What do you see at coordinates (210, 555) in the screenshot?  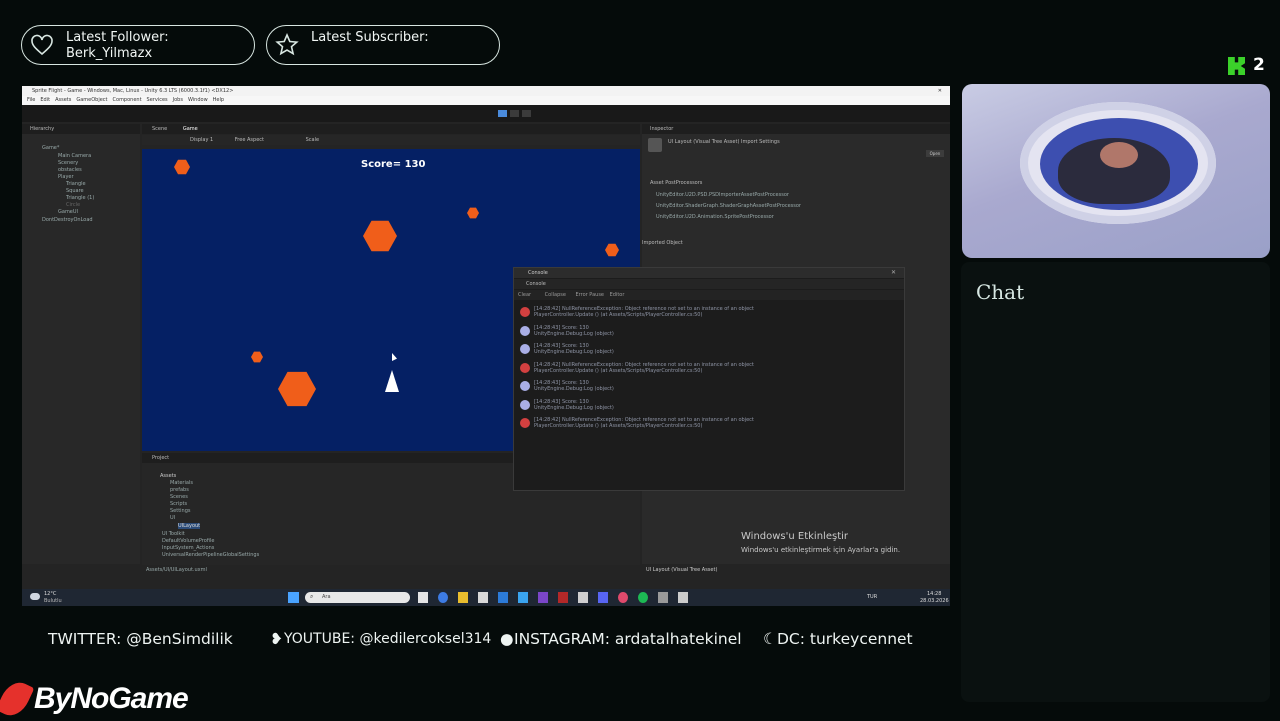 I see `project-item: UniversalRenderPipelineGlobalSettings` at bounding box center [210, 555].